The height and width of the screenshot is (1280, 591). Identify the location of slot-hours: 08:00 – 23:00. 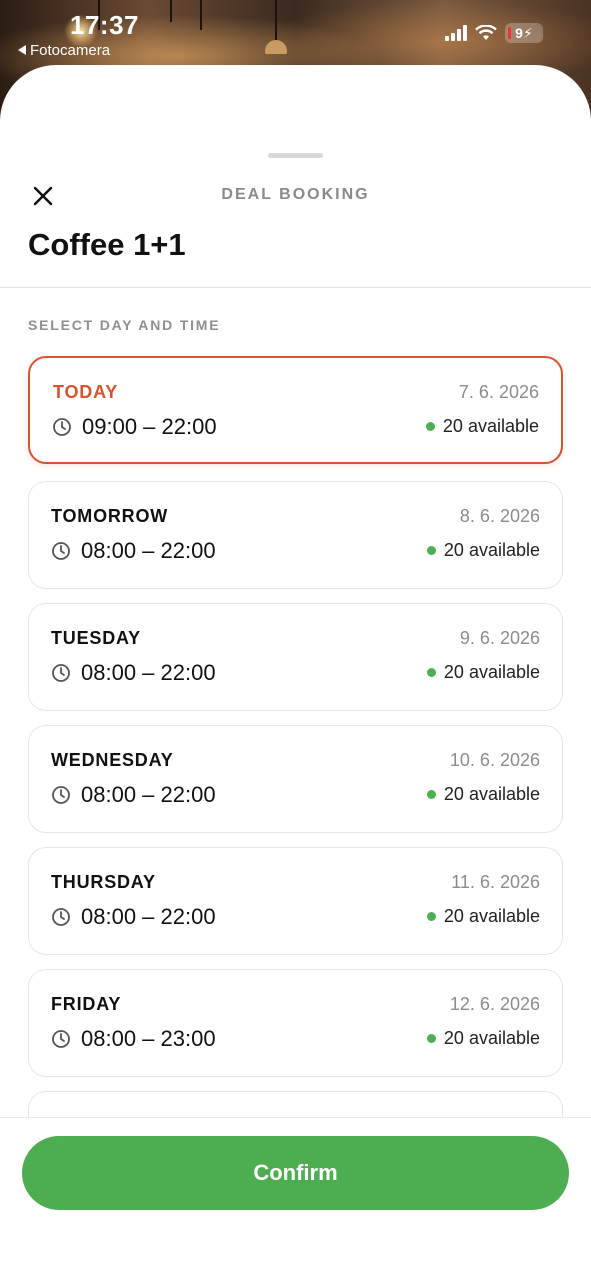
(148, 1038).